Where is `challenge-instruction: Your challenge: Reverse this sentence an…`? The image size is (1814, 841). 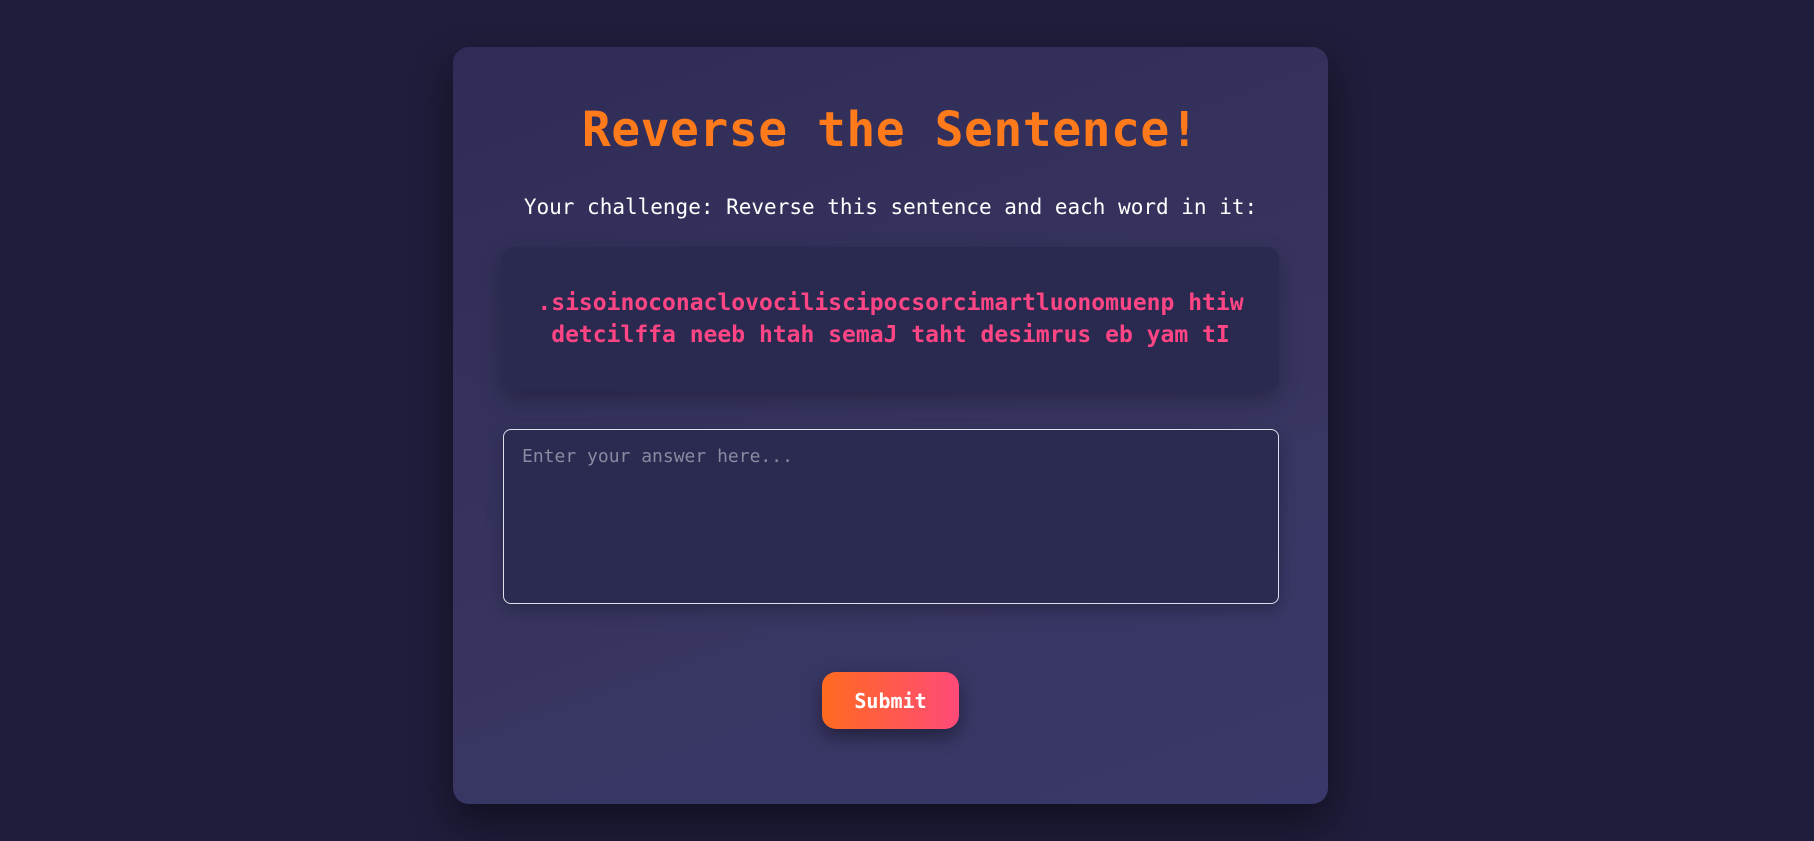
challenge-instruction: Your challenge: Reverse this sentence an… is located at coordinates (890, 207).